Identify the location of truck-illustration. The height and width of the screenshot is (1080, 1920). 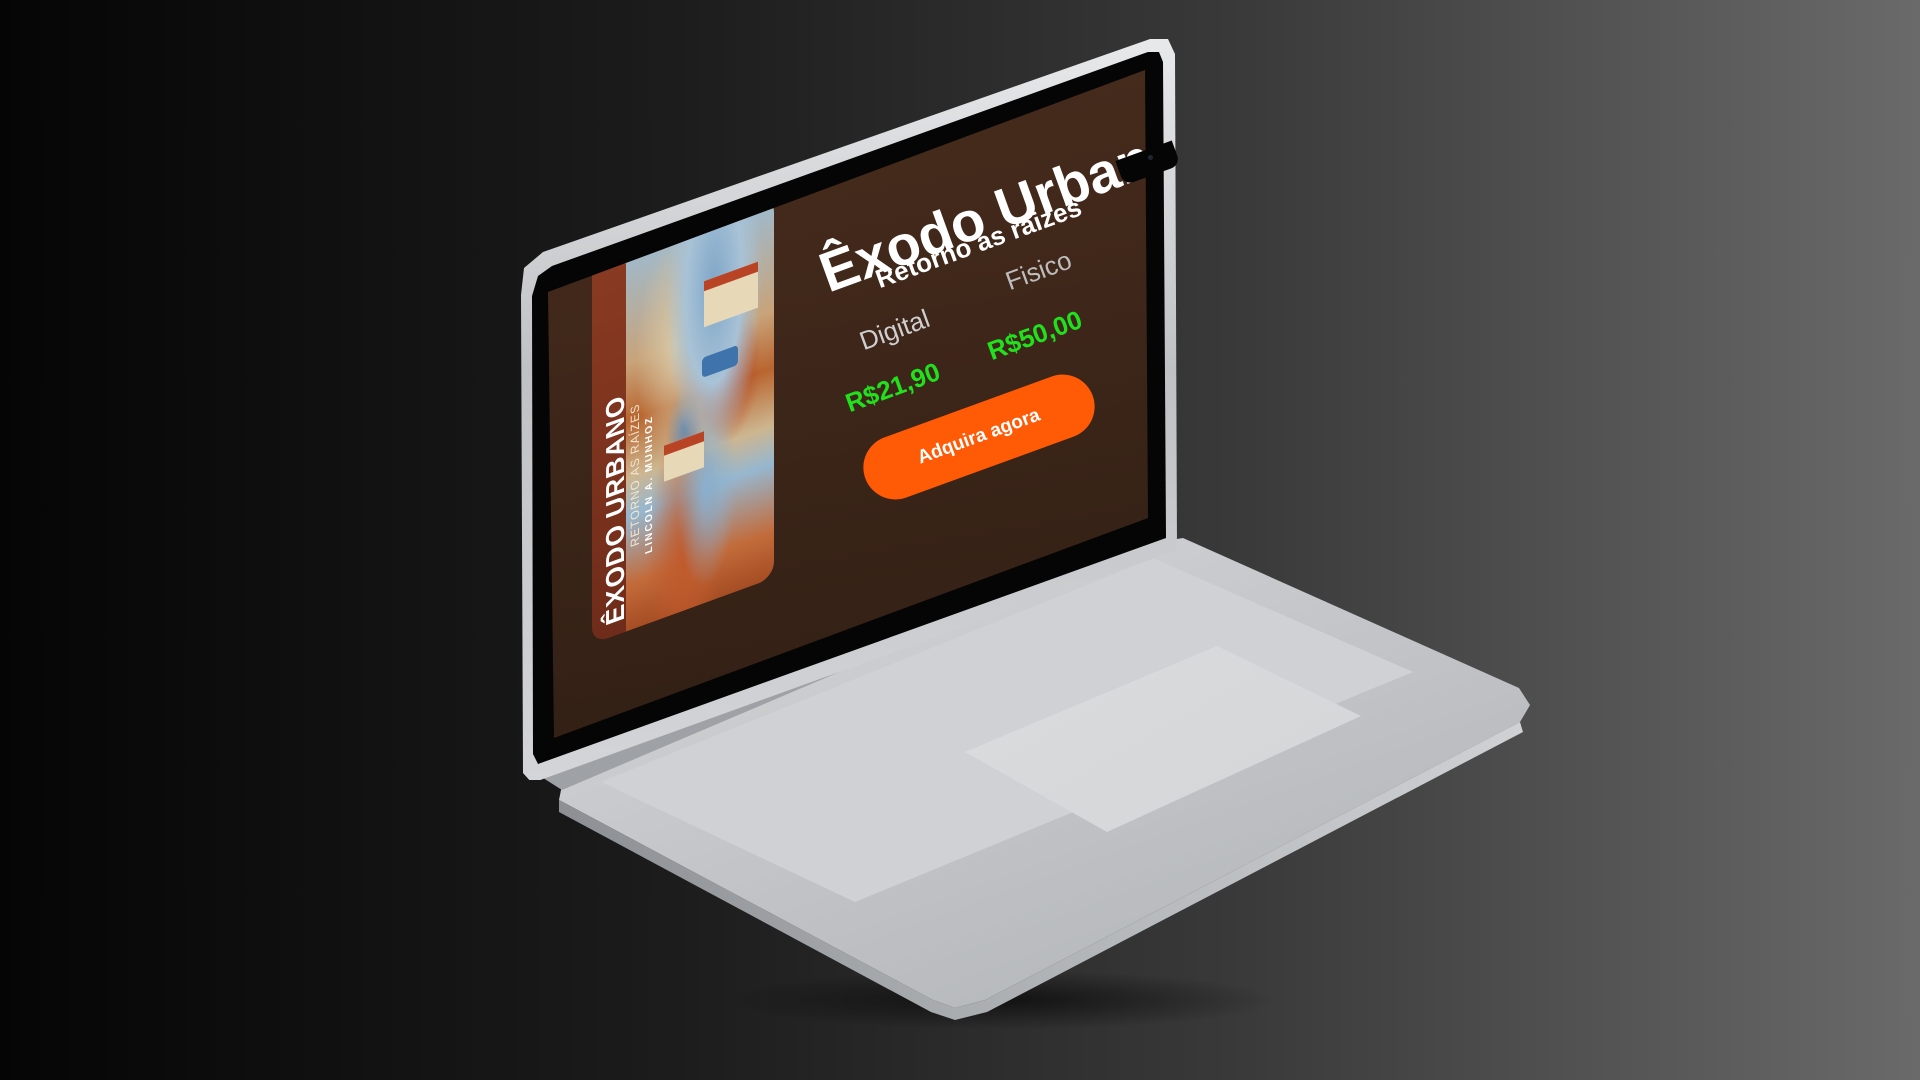
(720, 361).